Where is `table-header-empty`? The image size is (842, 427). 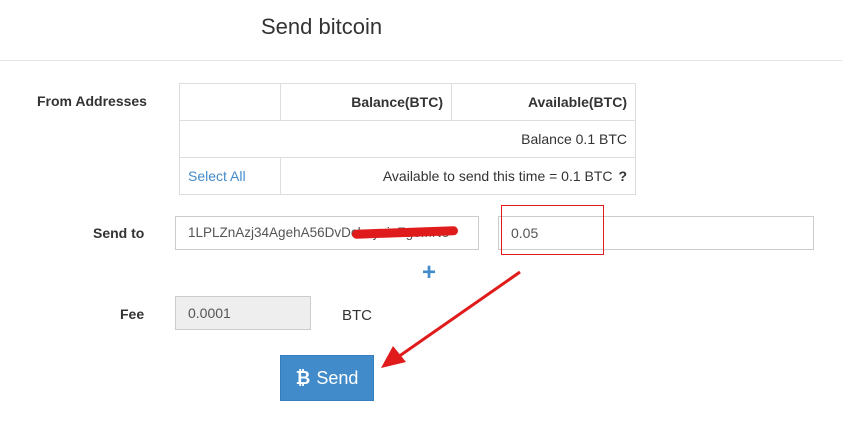 table-header-empty is located at coordinates (230, 102).